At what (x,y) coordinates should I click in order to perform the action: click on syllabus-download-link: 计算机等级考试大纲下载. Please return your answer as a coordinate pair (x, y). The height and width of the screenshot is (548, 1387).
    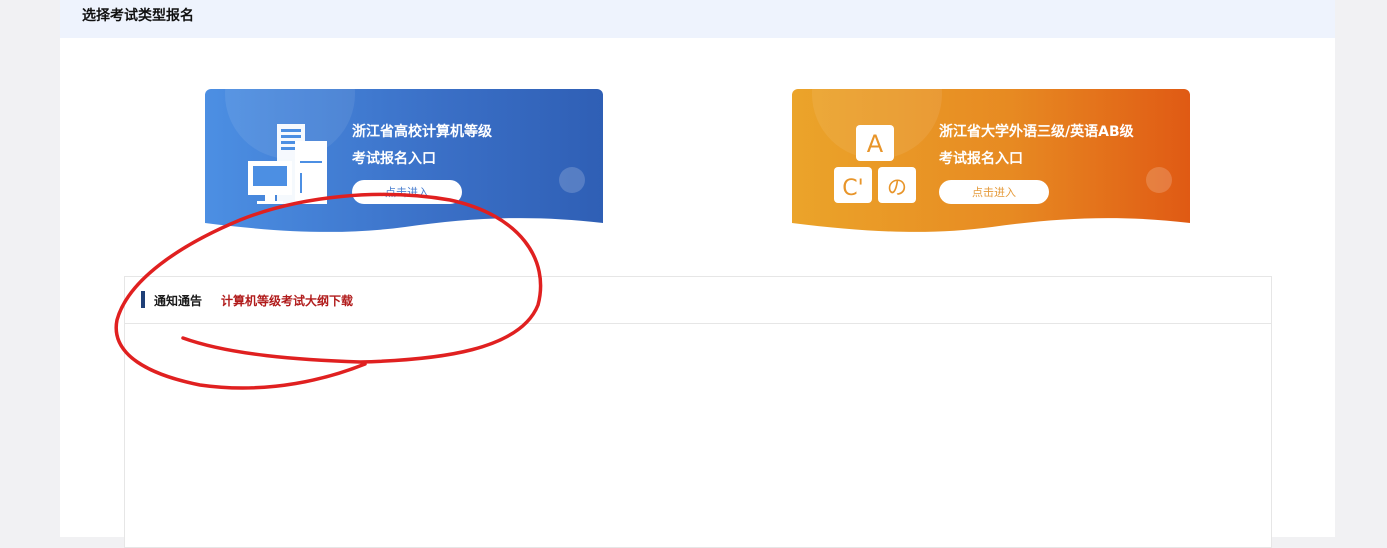
    Looking at the image, I should click on (287, 300).